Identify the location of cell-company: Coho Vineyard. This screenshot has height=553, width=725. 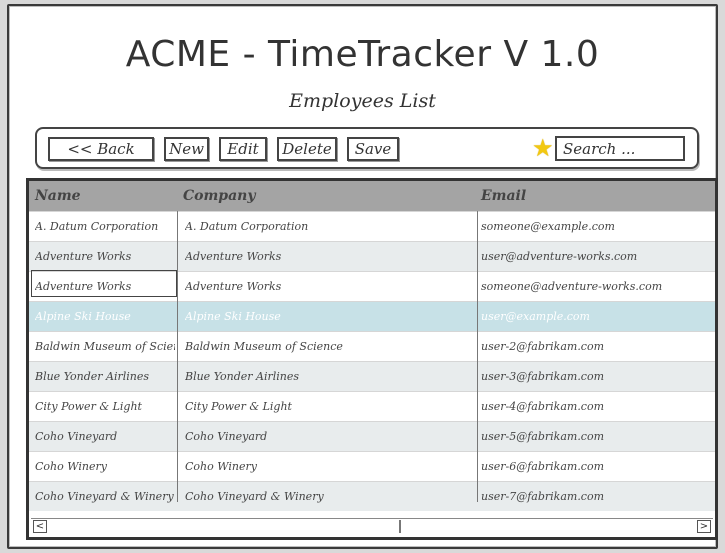
(226, 436).